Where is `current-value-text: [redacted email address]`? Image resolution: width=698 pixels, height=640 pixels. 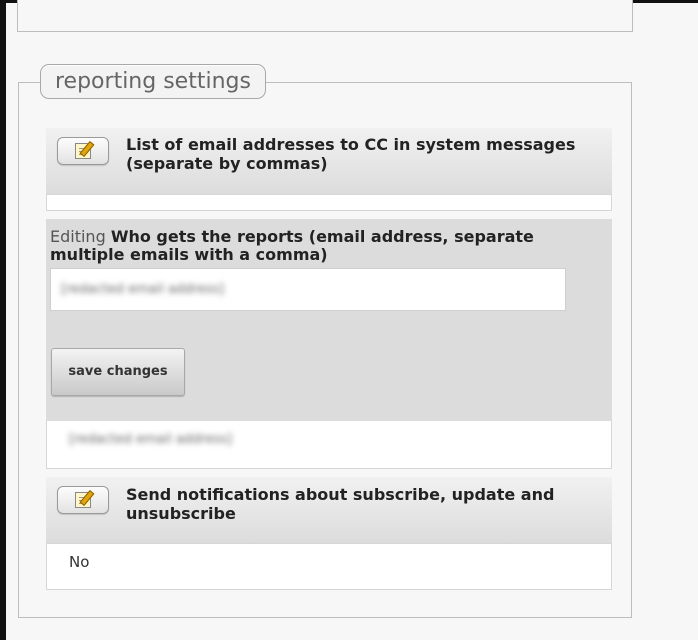 current-value-text: [redacted email address] is located at coordinates (151, 439).